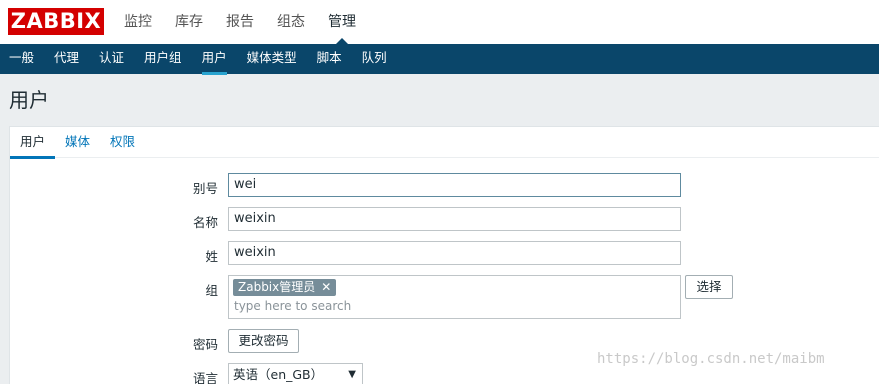  I want to click on tab-media: 媒体, so click(77, 142).